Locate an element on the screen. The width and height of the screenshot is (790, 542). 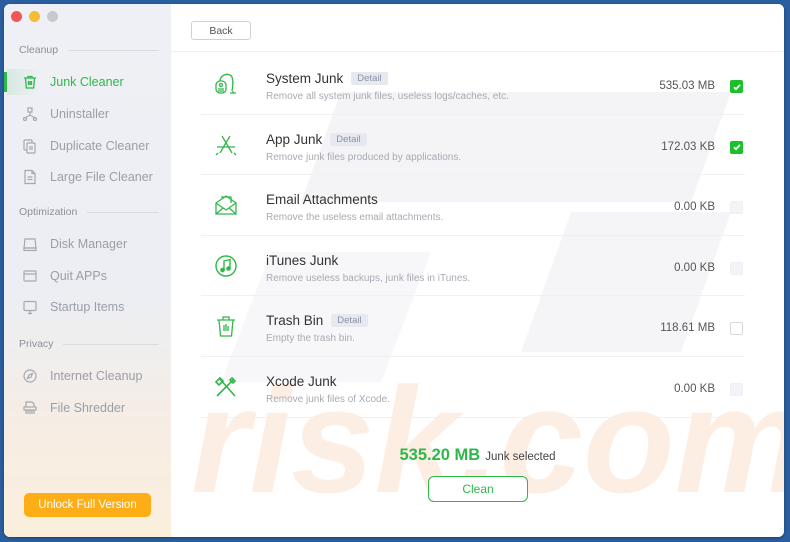
toolbar: Back is located at coordinates (477, 28).